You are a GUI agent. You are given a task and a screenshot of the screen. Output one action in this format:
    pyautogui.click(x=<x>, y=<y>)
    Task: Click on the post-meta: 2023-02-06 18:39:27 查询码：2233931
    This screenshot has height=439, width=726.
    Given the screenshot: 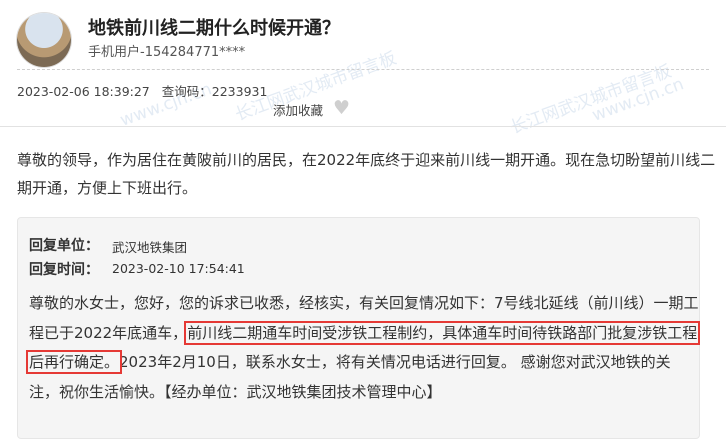 What is the action you would take?
    pyautogui.click(x=142, y=90)
    